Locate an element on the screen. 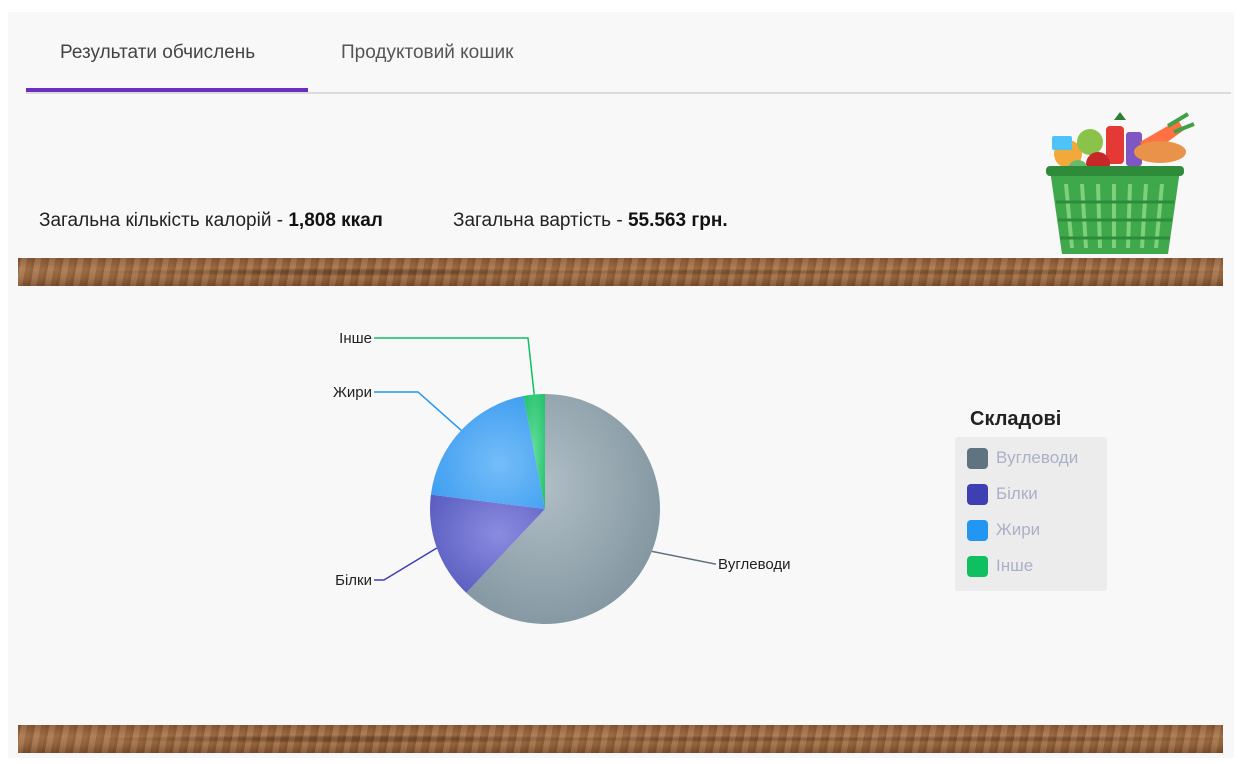 This screenshot has width=1242, height=764. total-calories: Загальна кількість калорій - 1,808 ккал is located at coordinates (211, 221).